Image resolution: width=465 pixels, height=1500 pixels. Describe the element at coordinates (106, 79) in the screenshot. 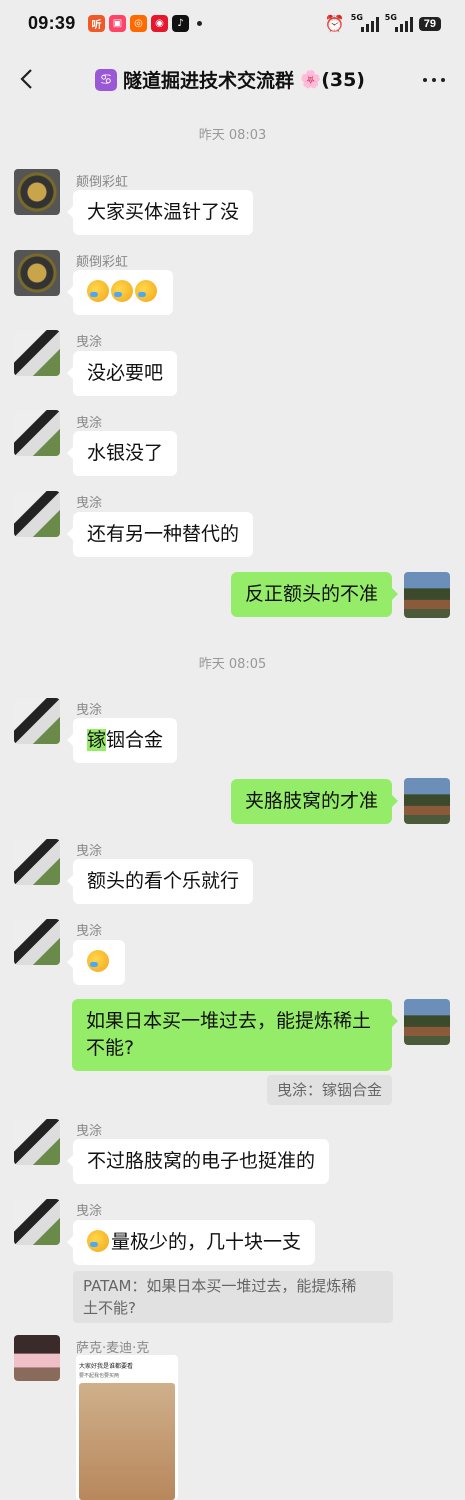

I see `group-cancer-icon: ♋` at that location.